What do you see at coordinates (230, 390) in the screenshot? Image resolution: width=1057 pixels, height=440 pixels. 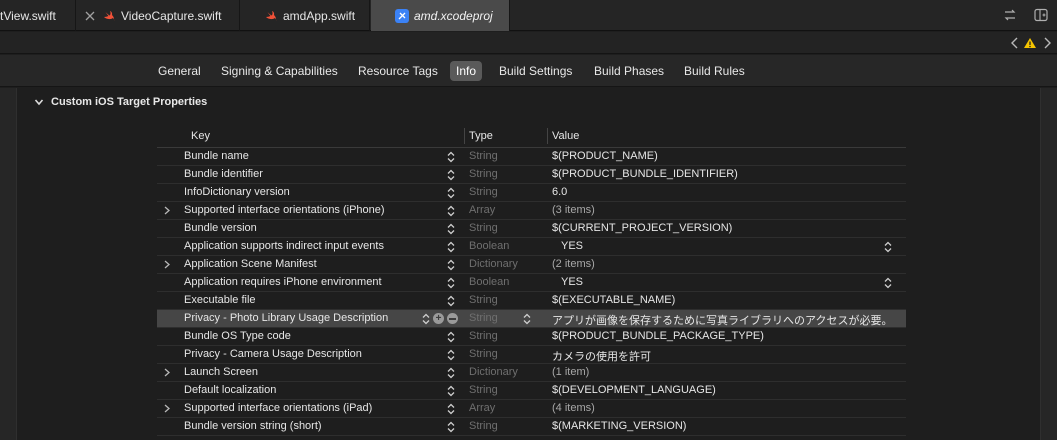 I see `row-key: Default localization` at bounding box center [230, 390].